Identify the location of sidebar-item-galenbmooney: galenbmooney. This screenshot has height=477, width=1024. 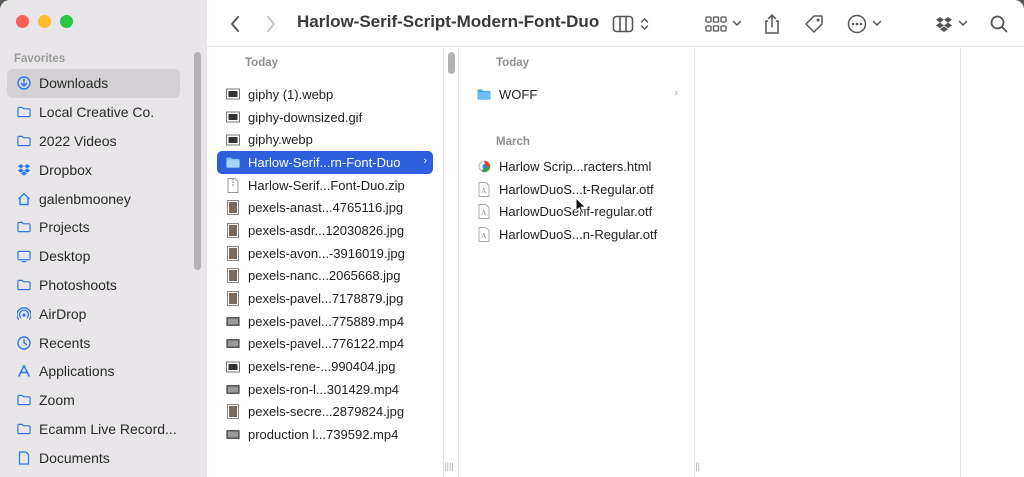
(93, 198).